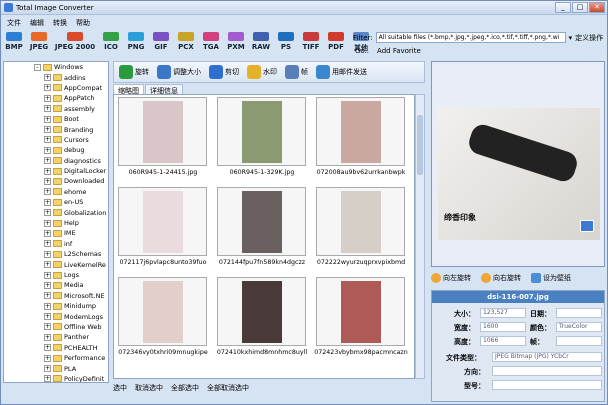  Describe the element at coordinates (161, 42) in the screenshot. I see `format-button-gif: GIF` at that location.